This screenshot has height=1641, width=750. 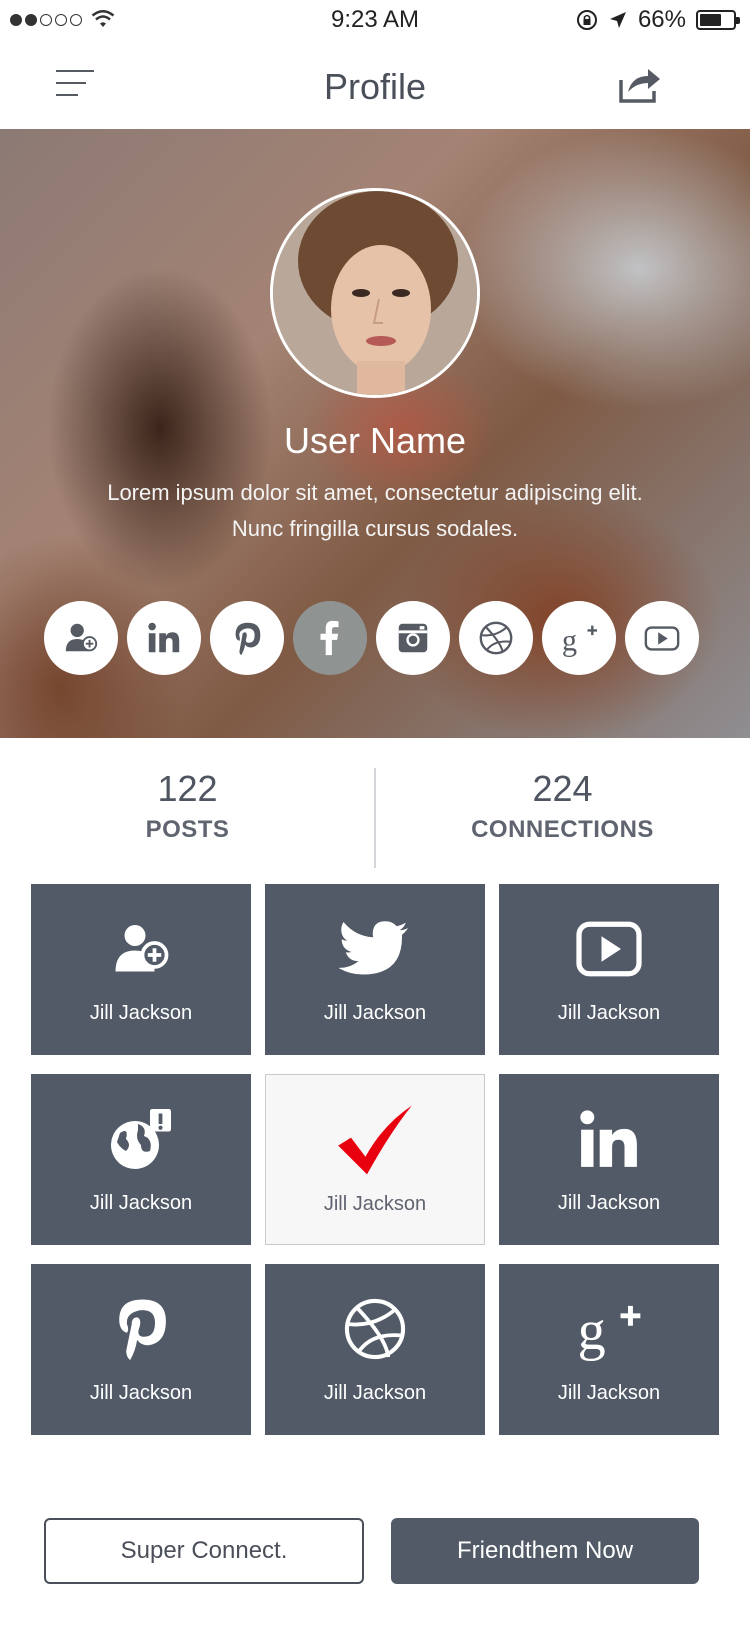 I want to click on share-icon, so click(x=640, y=84).